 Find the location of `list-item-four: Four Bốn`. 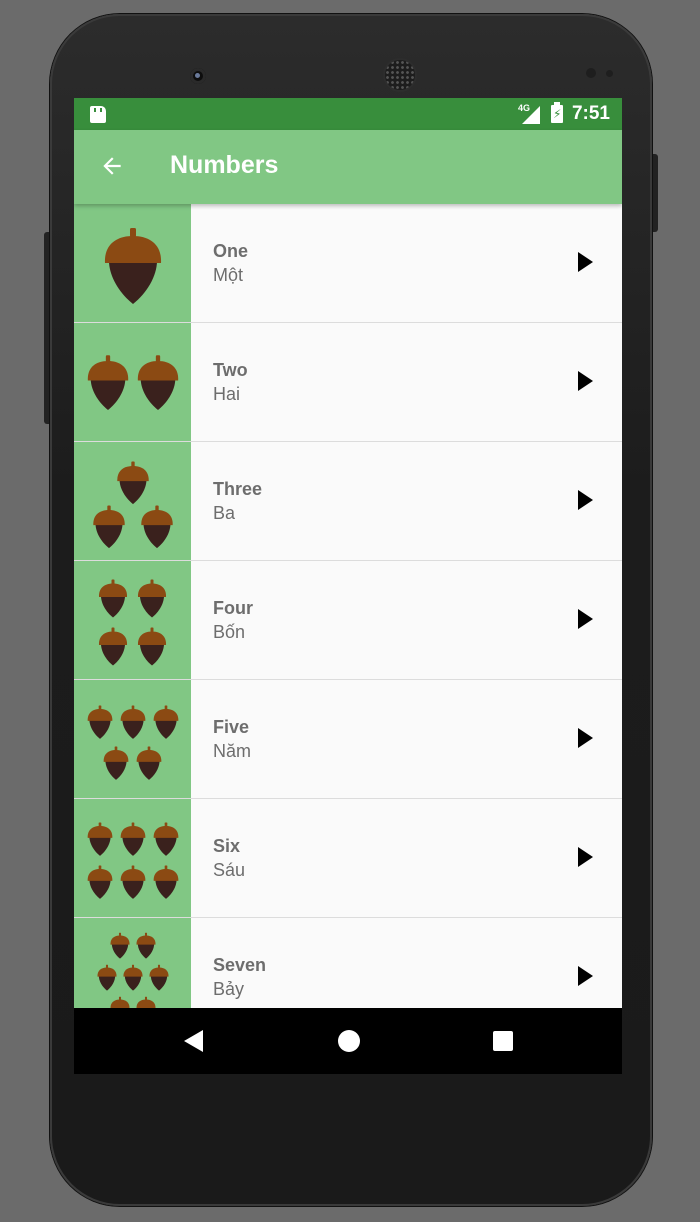

list-item-four: Four Bốn is located at coordinates (348, 620).